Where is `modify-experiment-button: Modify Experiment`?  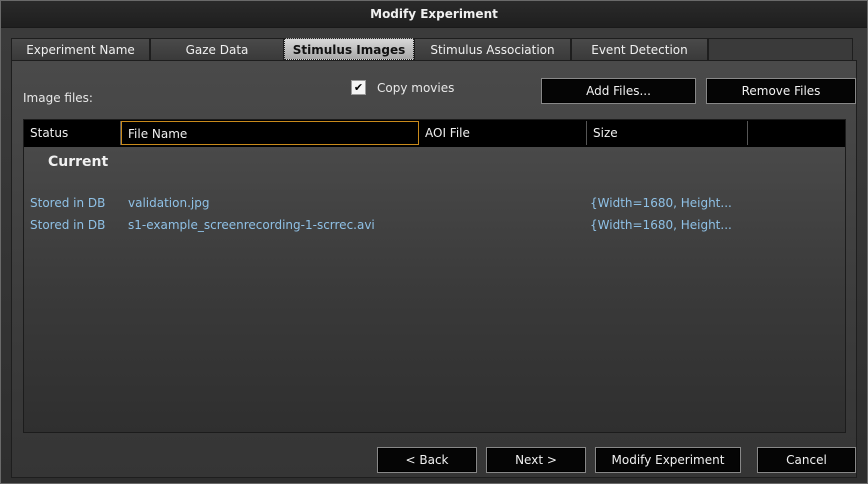
modify-experiment-button: Modify Experiment is located at coordinates (668, 460).